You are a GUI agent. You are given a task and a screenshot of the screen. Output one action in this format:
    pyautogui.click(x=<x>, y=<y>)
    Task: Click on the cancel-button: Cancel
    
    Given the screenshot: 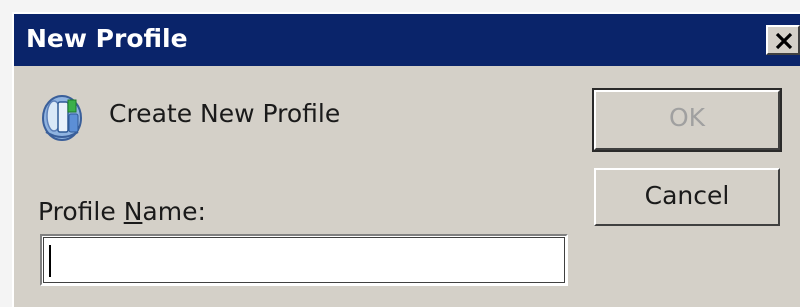 What is the action you would take?
    pyautogui.click(x=687, y=197)
    